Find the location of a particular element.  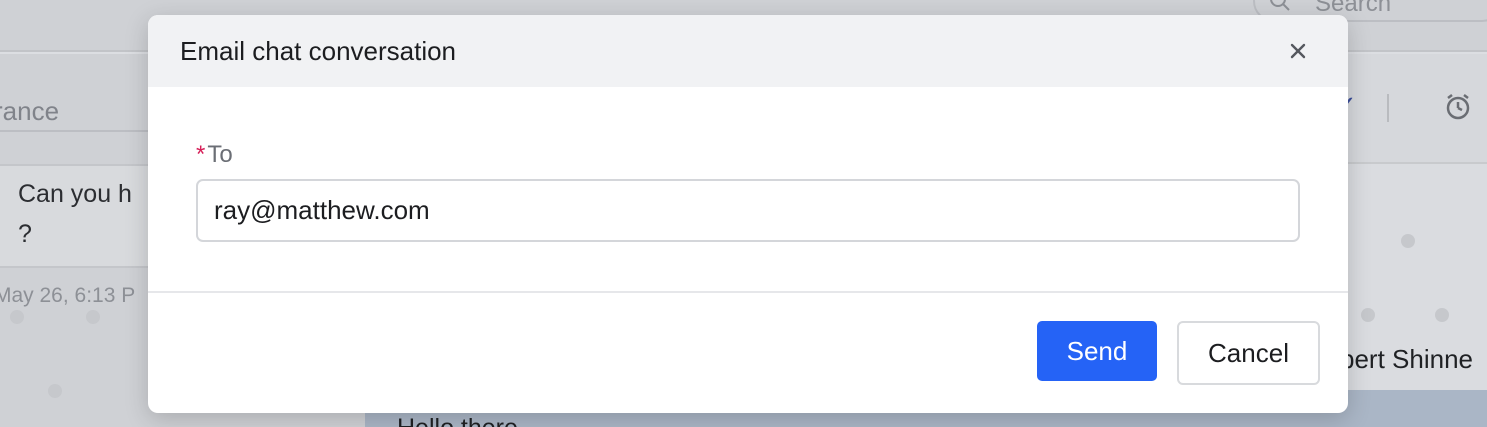

to-email-input is located at coordinates (748, 210).